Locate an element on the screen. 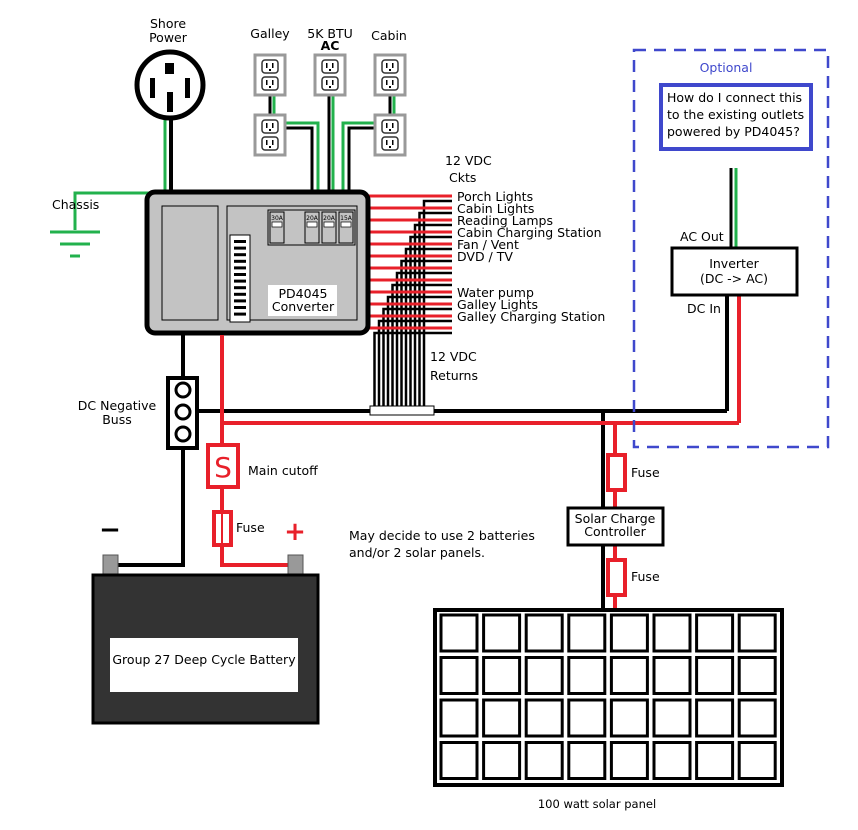  converter-label-2: Converter is located at coordinates (303, 306).